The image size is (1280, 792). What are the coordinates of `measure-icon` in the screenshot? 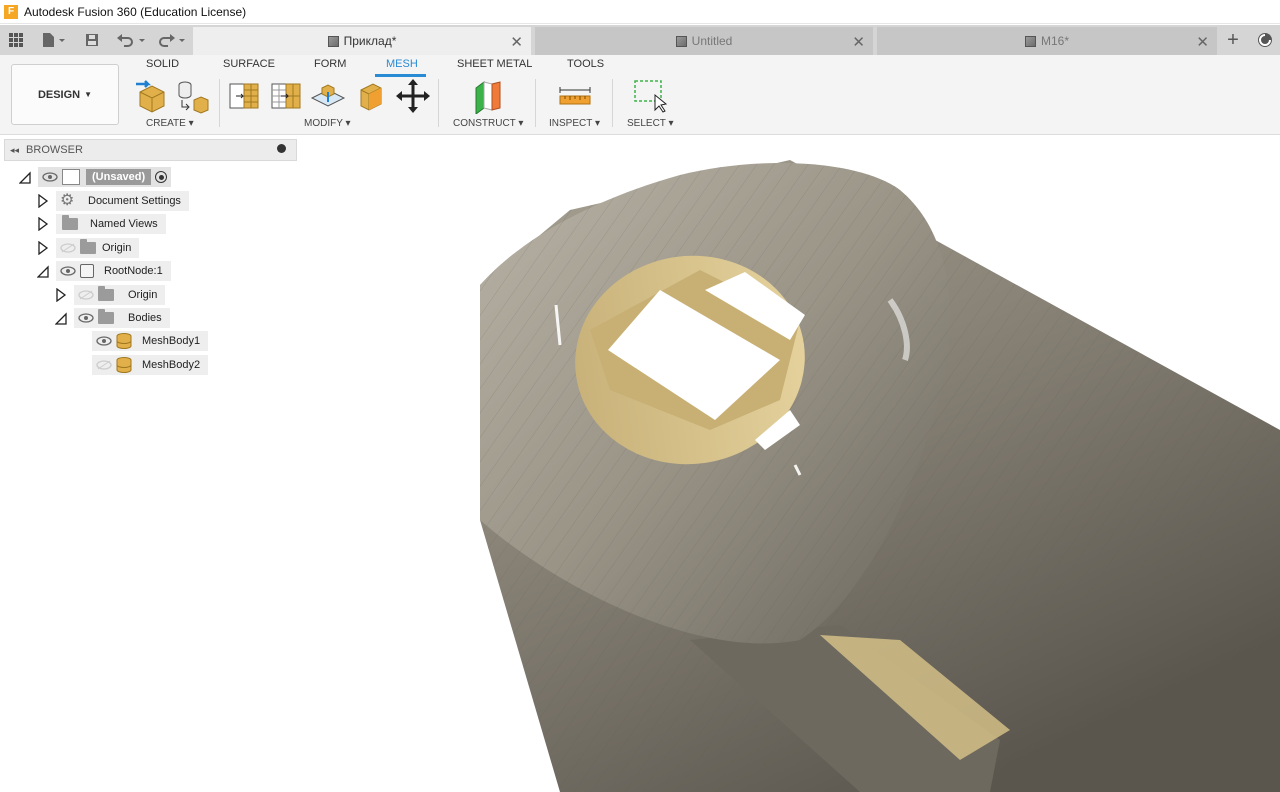 It's located at (575, 96).